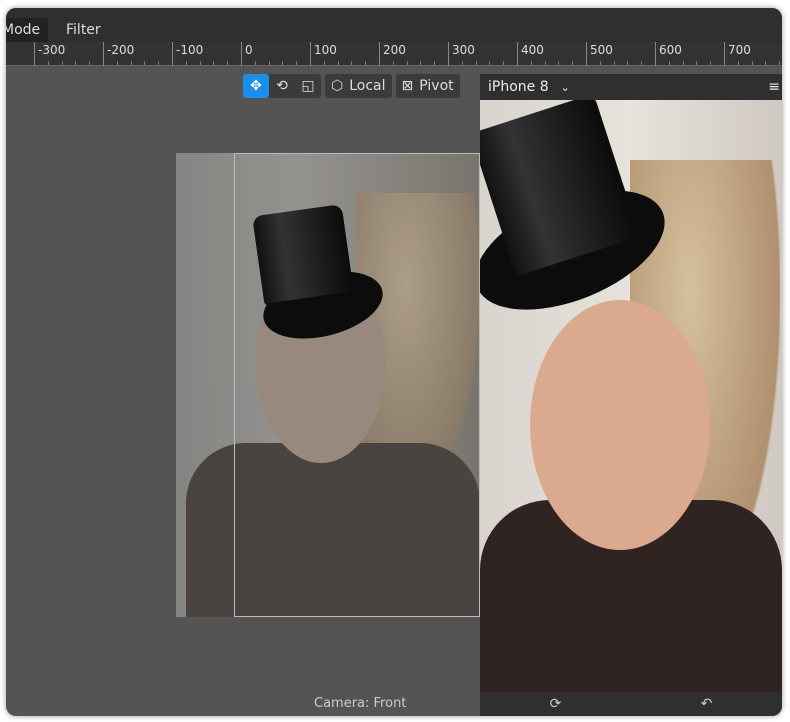  What do you see at coordinates (670, 50) in the screenshot?
I see `ruler-label: 600` at bounding box center [670, 50].